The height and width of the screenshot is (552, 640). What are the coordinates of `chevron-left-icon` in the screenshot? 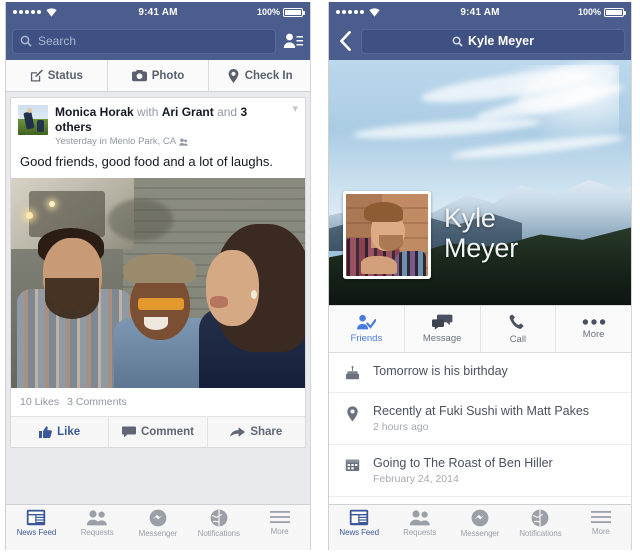 It's located at (345, 41).